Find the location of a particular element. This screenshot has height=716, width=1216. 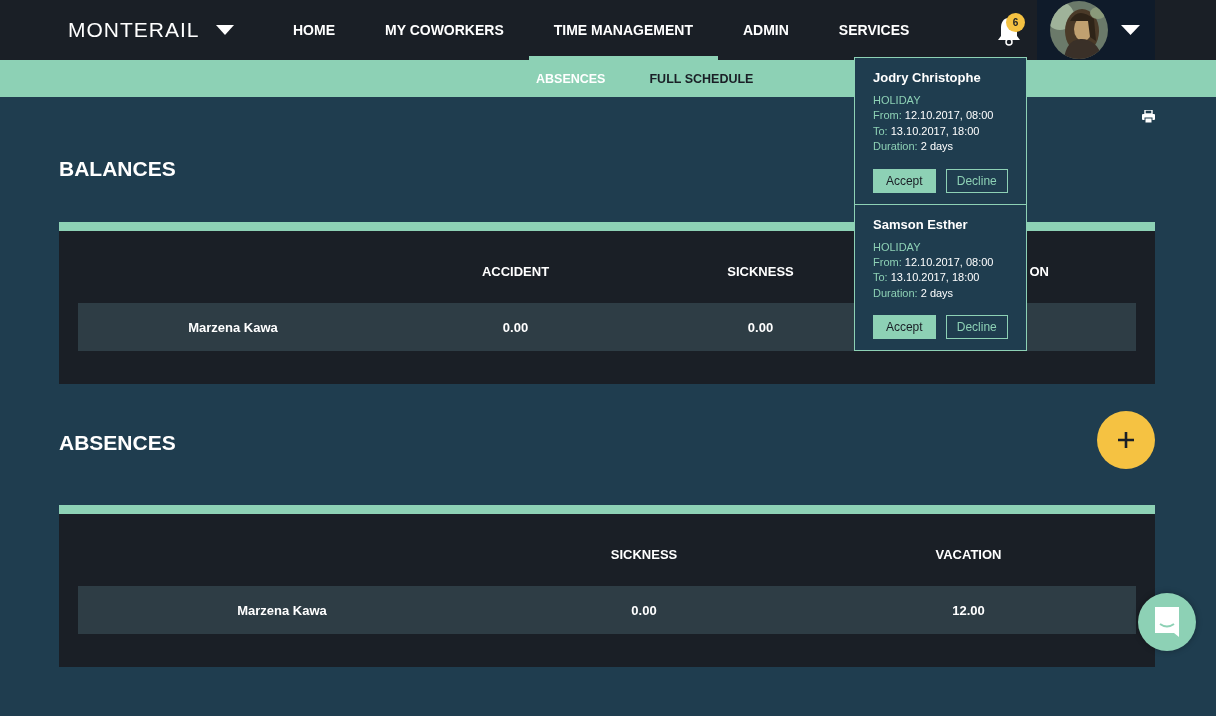

nav-tab: ADMIN is located at coordinates (765, 30).